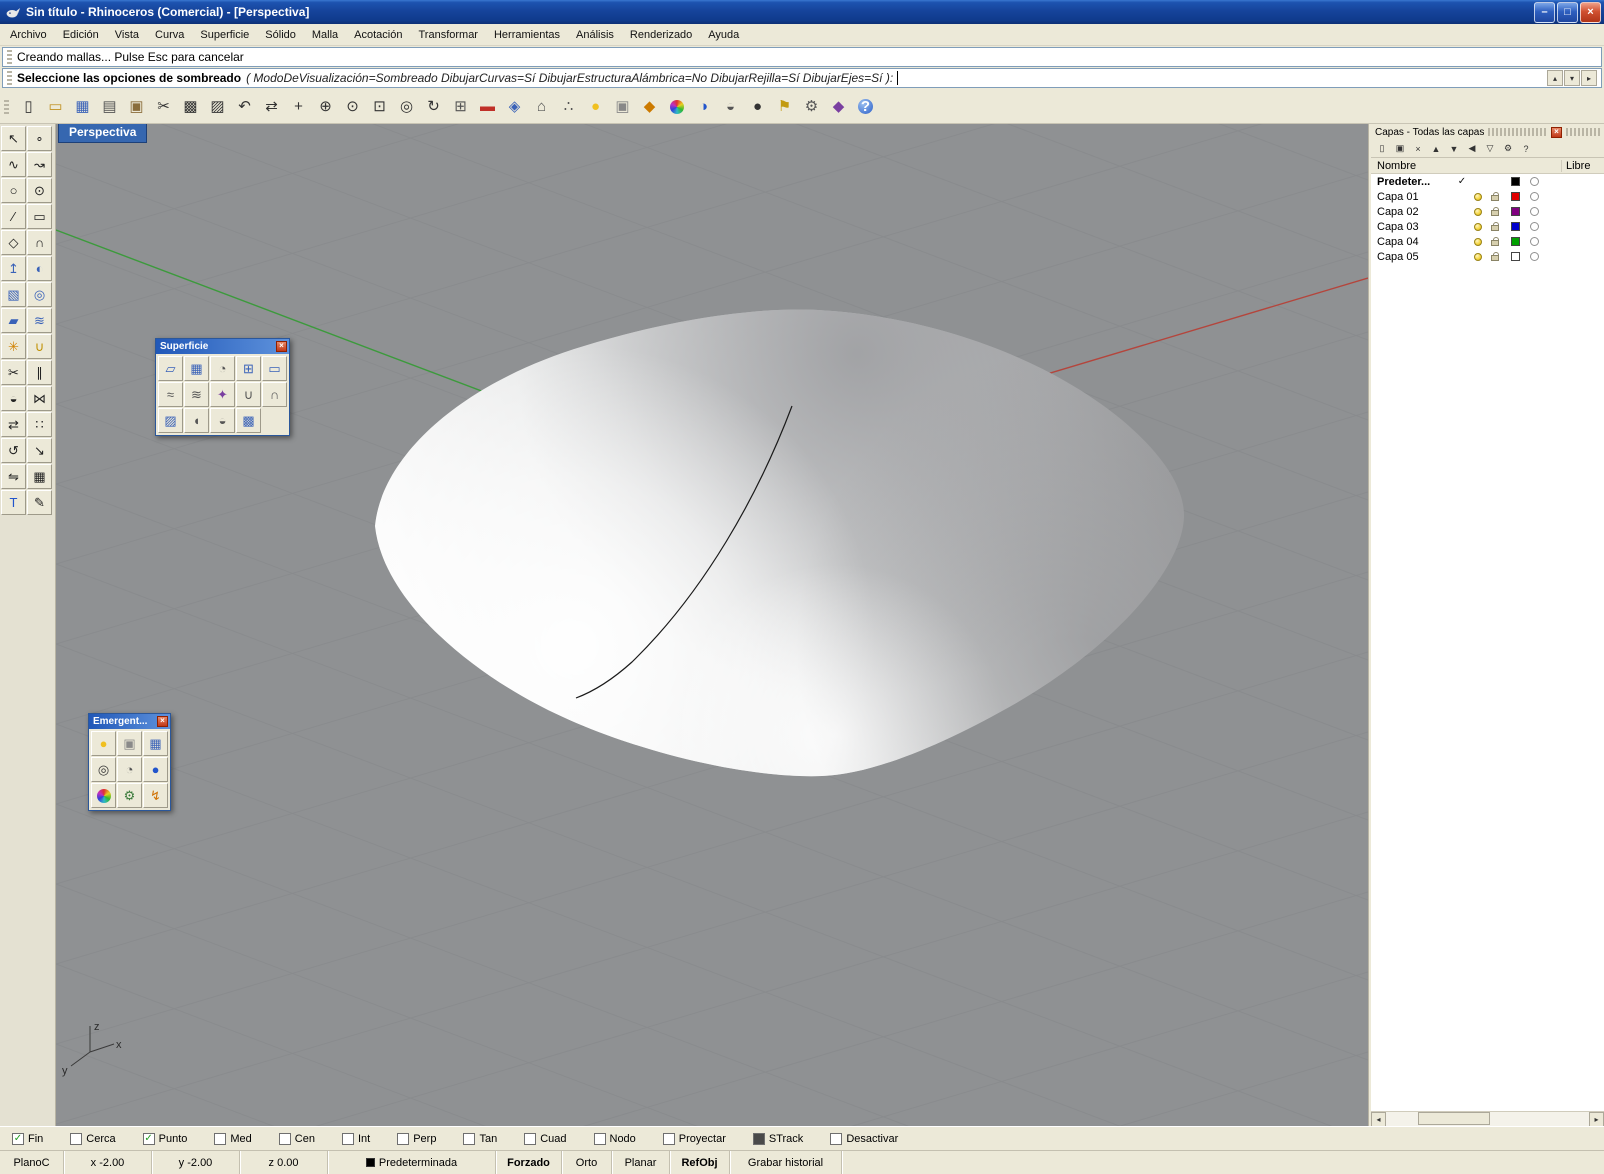  What do you see at coordinates (545, 1138) in the screenshot?
I see `osnap-cuad: Cuad` at bounding box center [545, 1138].